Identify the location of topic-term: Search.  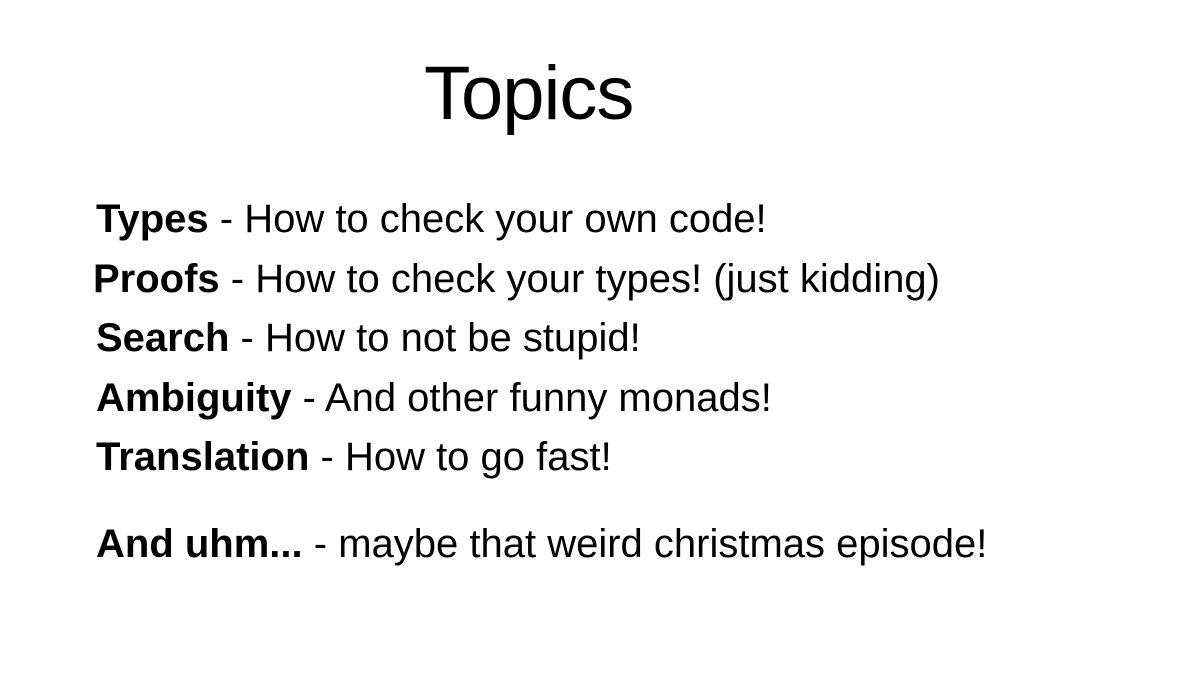
(163, 338).